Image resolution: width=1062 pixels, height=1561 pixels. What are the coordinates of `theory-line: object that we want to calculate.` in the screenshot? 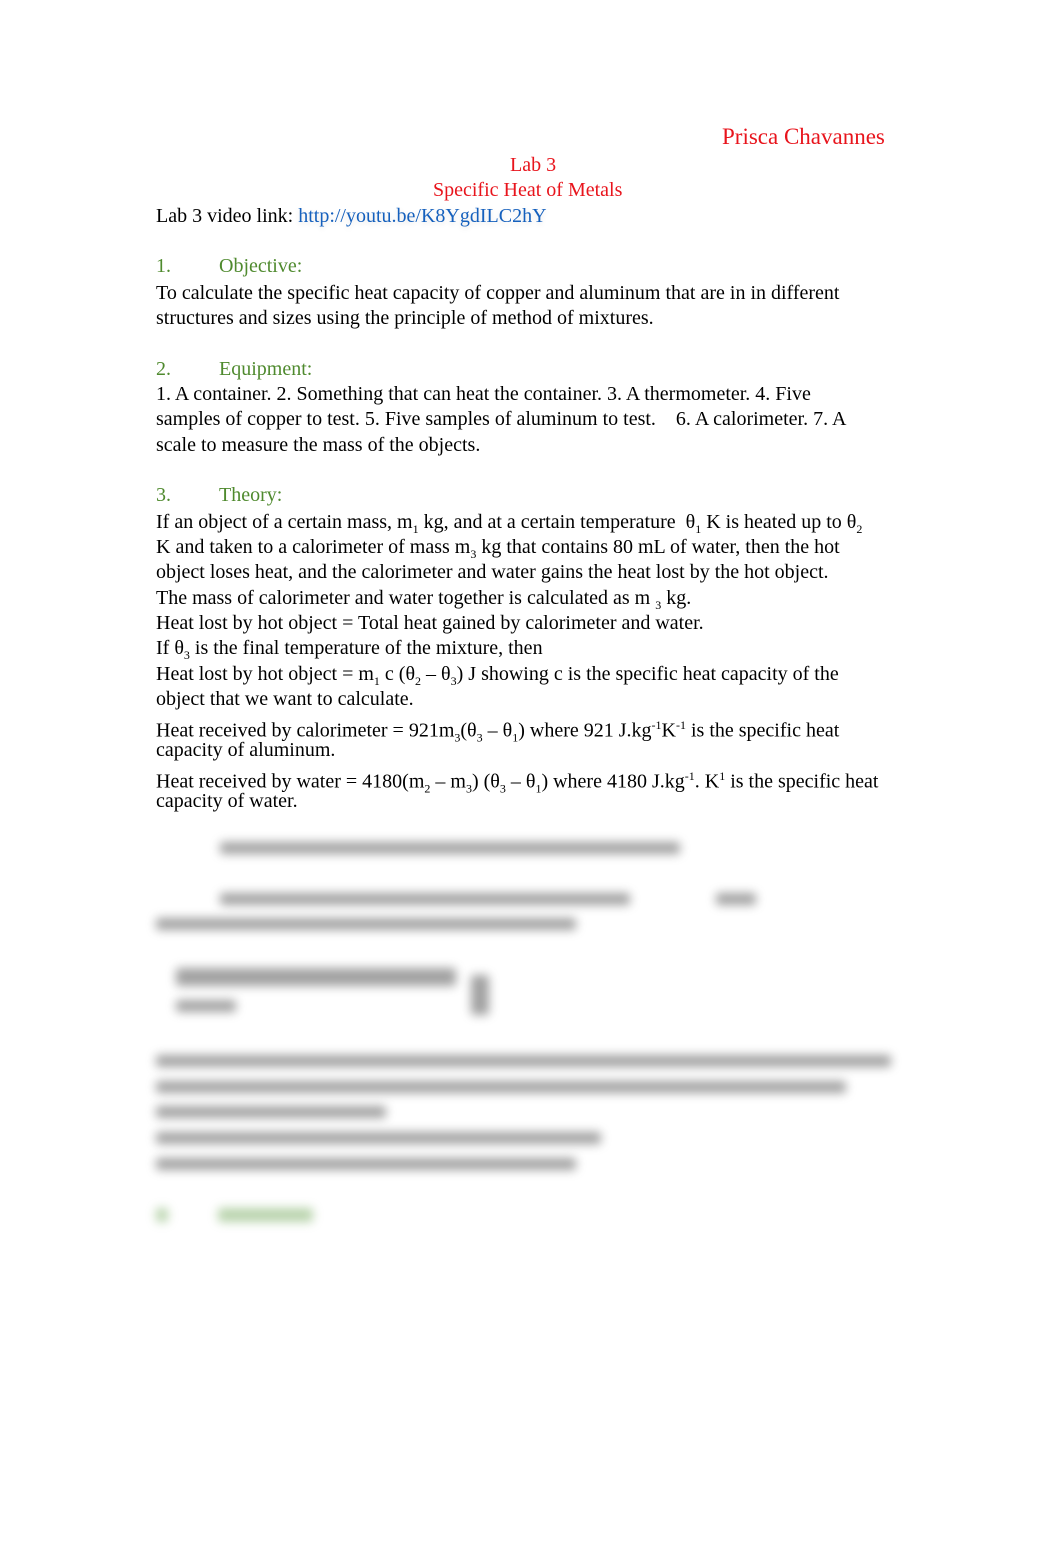 It's located at (285, 699).